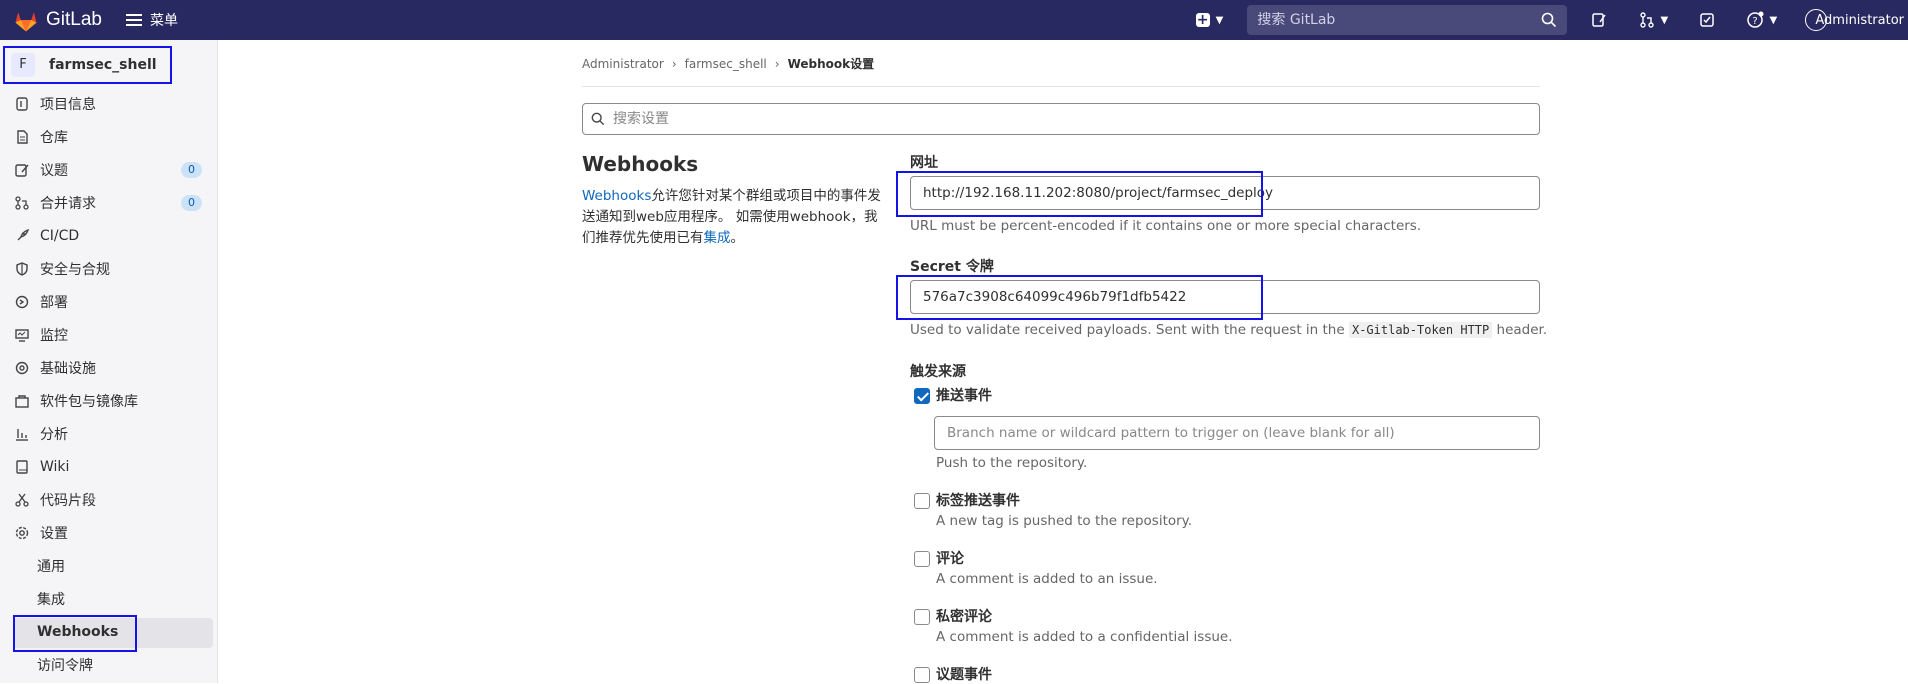 The width and height of the screenshot is (1908, 684). What do you see at coordinates (109, 466) in the screenshot?
I see `sidebar-item-wiki: Wiki` at bounding box center [109, 466].